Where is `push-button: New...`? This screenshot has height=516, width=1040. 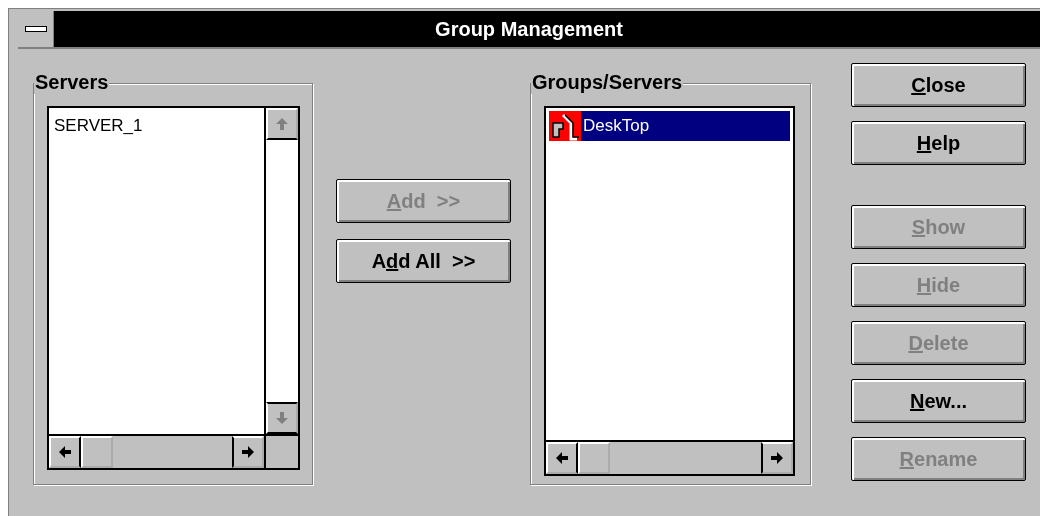 push-button: New... is located at coordinates (938, 401).